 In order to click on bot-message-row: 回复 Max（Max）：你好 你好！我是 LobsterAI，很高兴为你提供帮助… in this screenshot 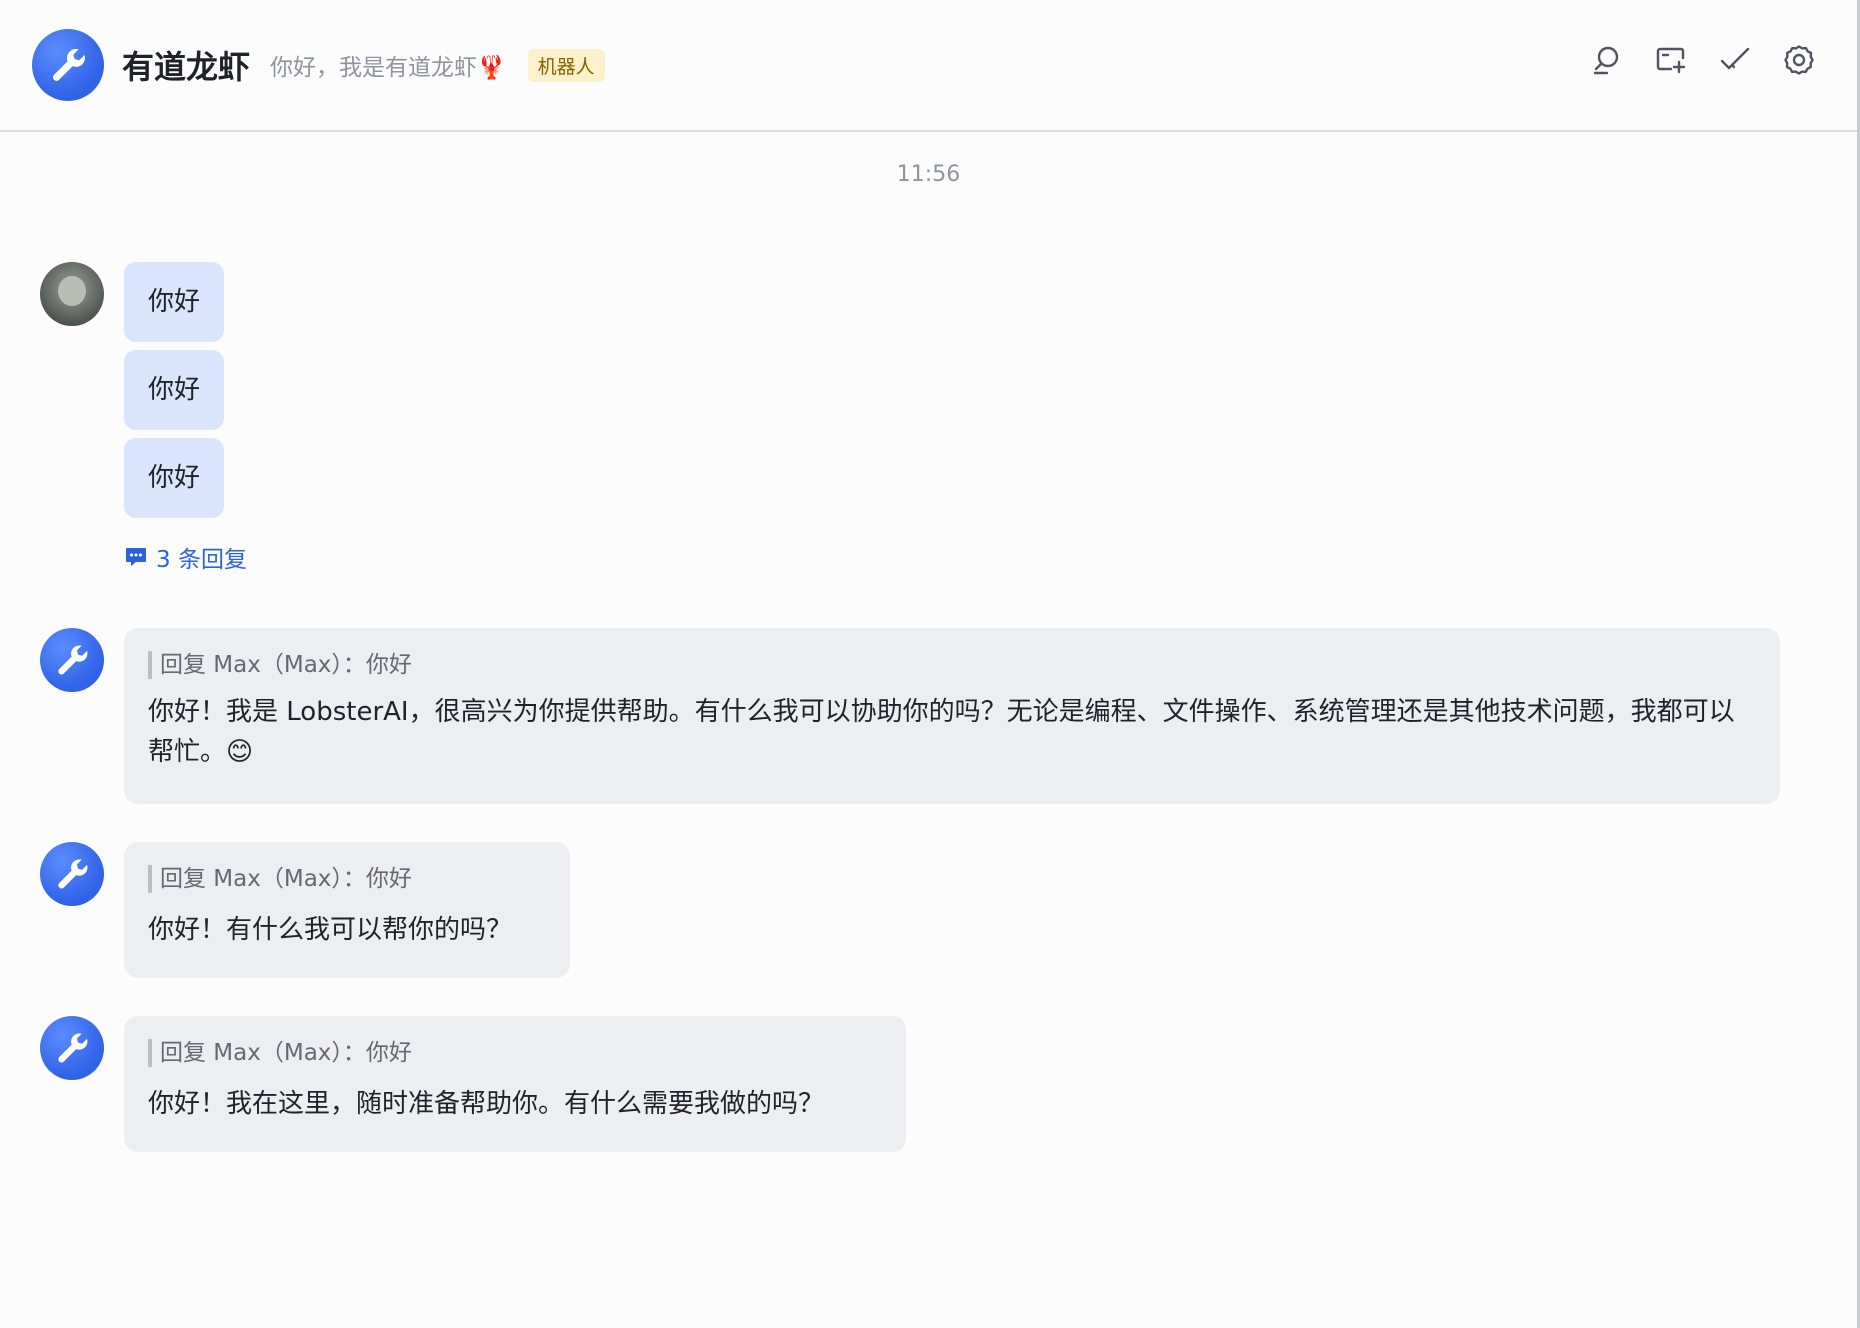, I will do `click(910, 716)`.